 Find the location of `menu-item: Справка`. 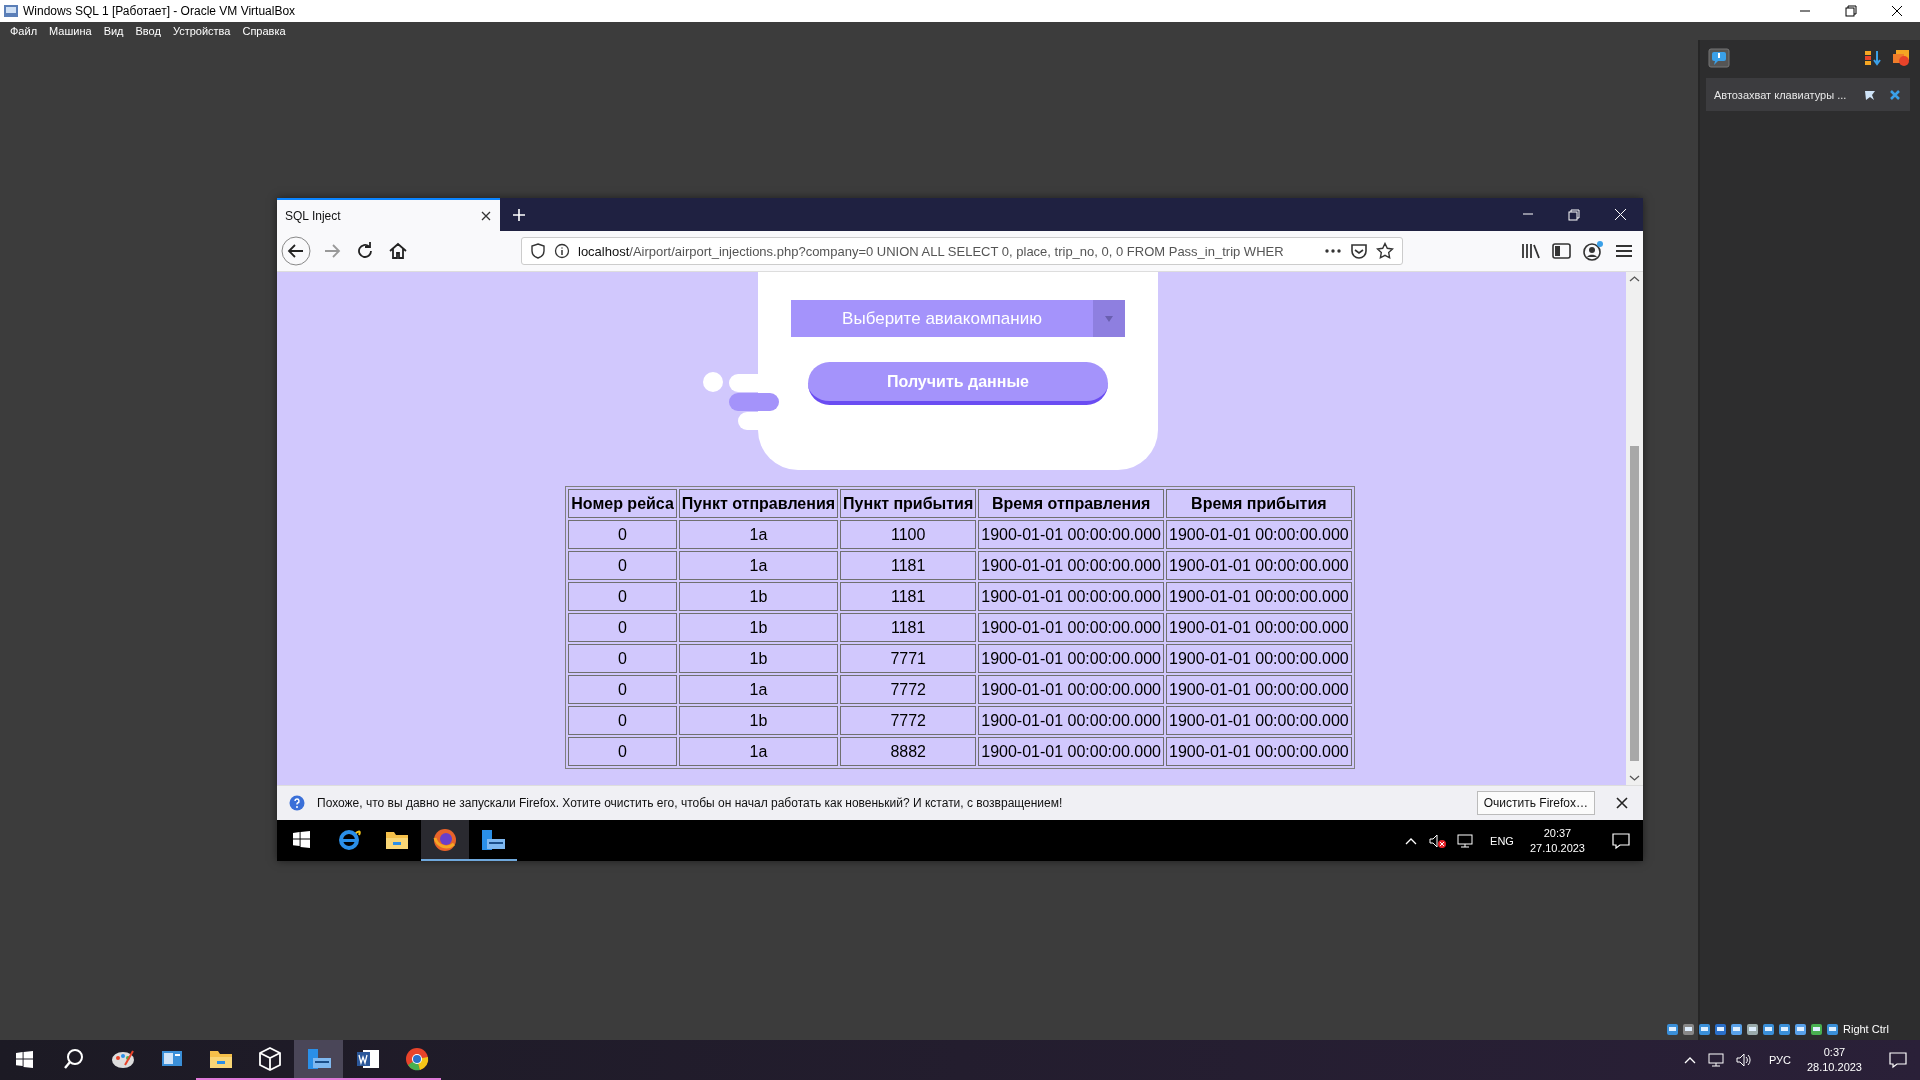

menu-item: Справка is located at coordinates (264, 31).